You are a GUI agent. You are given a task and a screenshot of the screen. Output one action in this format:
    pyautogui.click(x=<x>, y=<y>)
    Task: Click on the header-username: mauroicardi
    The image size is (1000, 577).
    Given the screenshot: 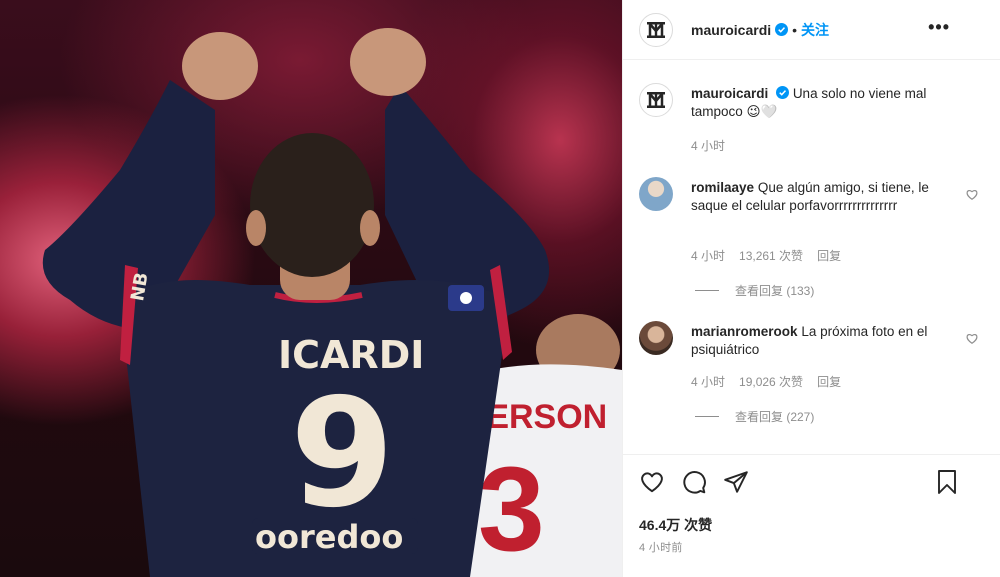 What is the action you would take?
    pyautogui.click(x=731, y=30)
    